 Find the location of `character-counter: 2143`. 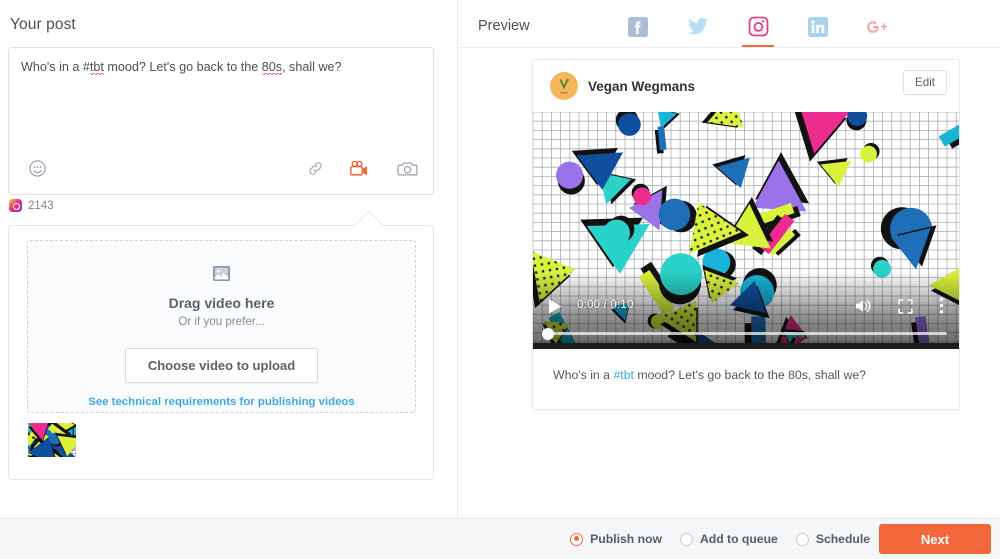

character-counter: 2143 is located at coordinates (31, 205).